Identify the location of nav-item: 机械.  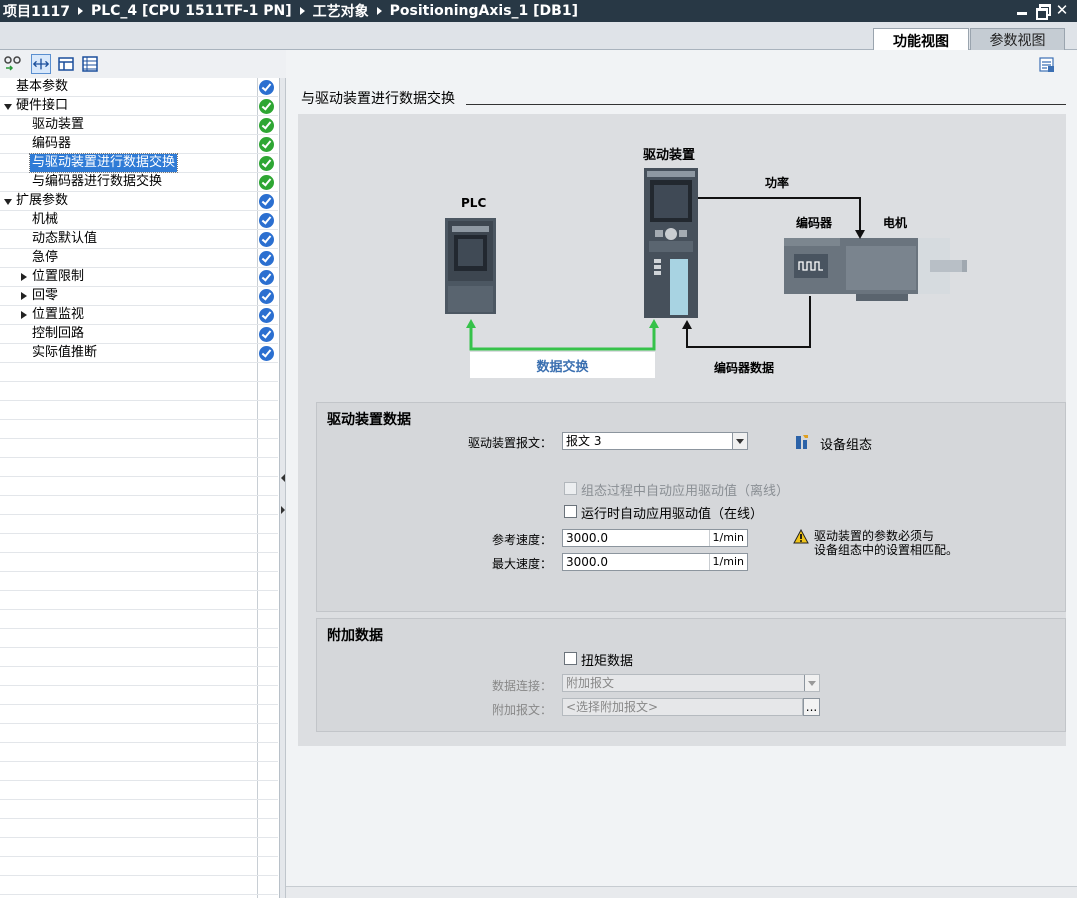
(139, 220).